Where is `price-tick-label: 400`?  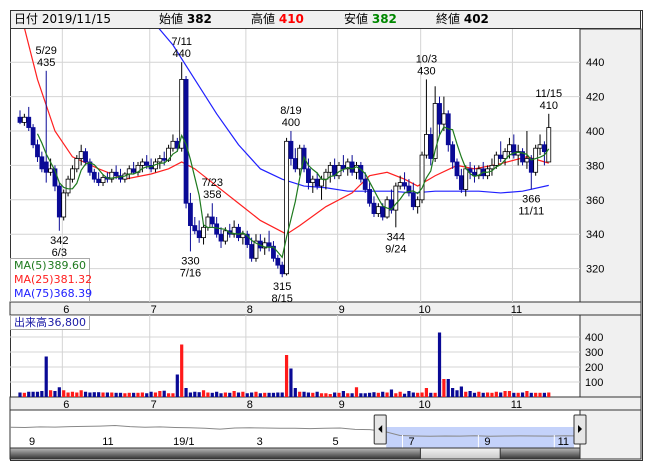
price-tick-label: 400 is located at coordinates (595, 132).